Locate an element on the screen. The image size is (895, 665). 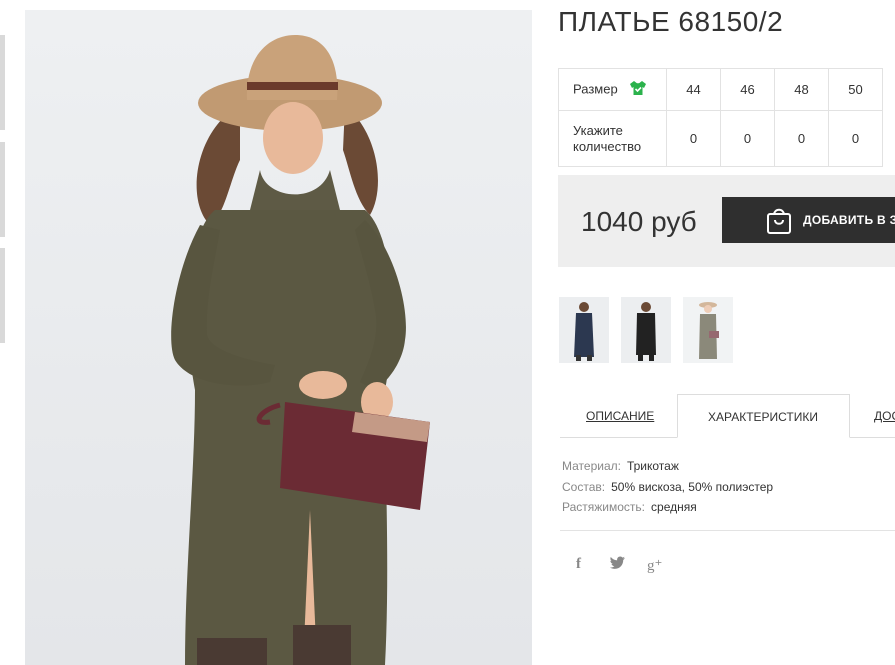
size-label-cell: Размер is located at coordinates (612, 89).